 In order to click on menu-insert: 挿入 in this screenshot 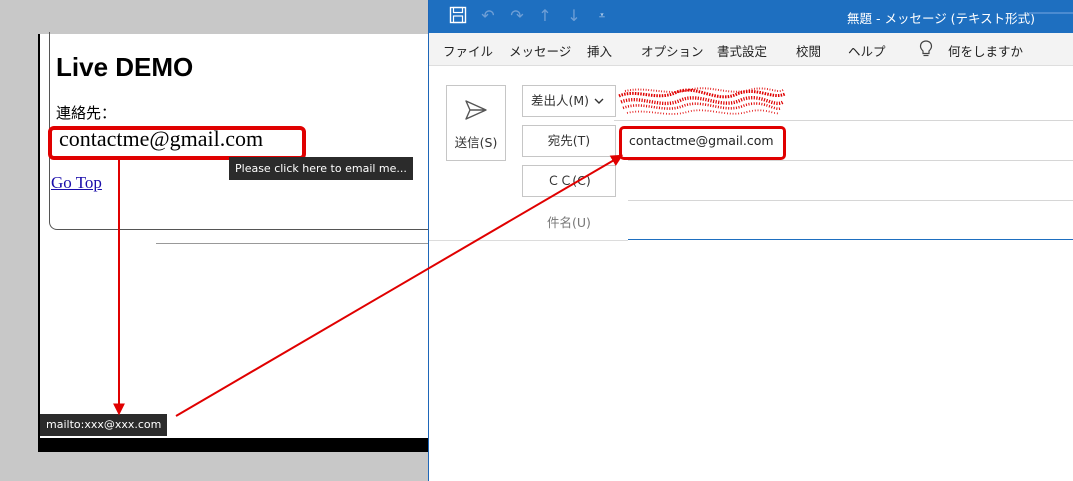, I will do `click(599, 50)`.